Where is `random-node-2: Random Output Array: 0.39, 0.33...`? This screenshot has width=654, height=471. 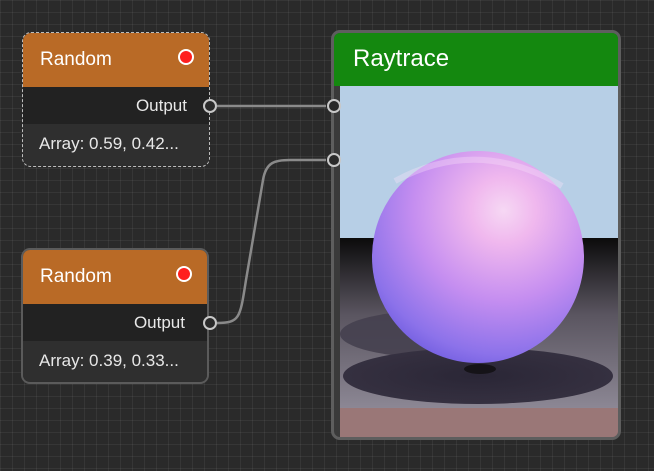 random-node-2: Random Output Array: 0.39, 0.33... is located at coordinates (115, 316).